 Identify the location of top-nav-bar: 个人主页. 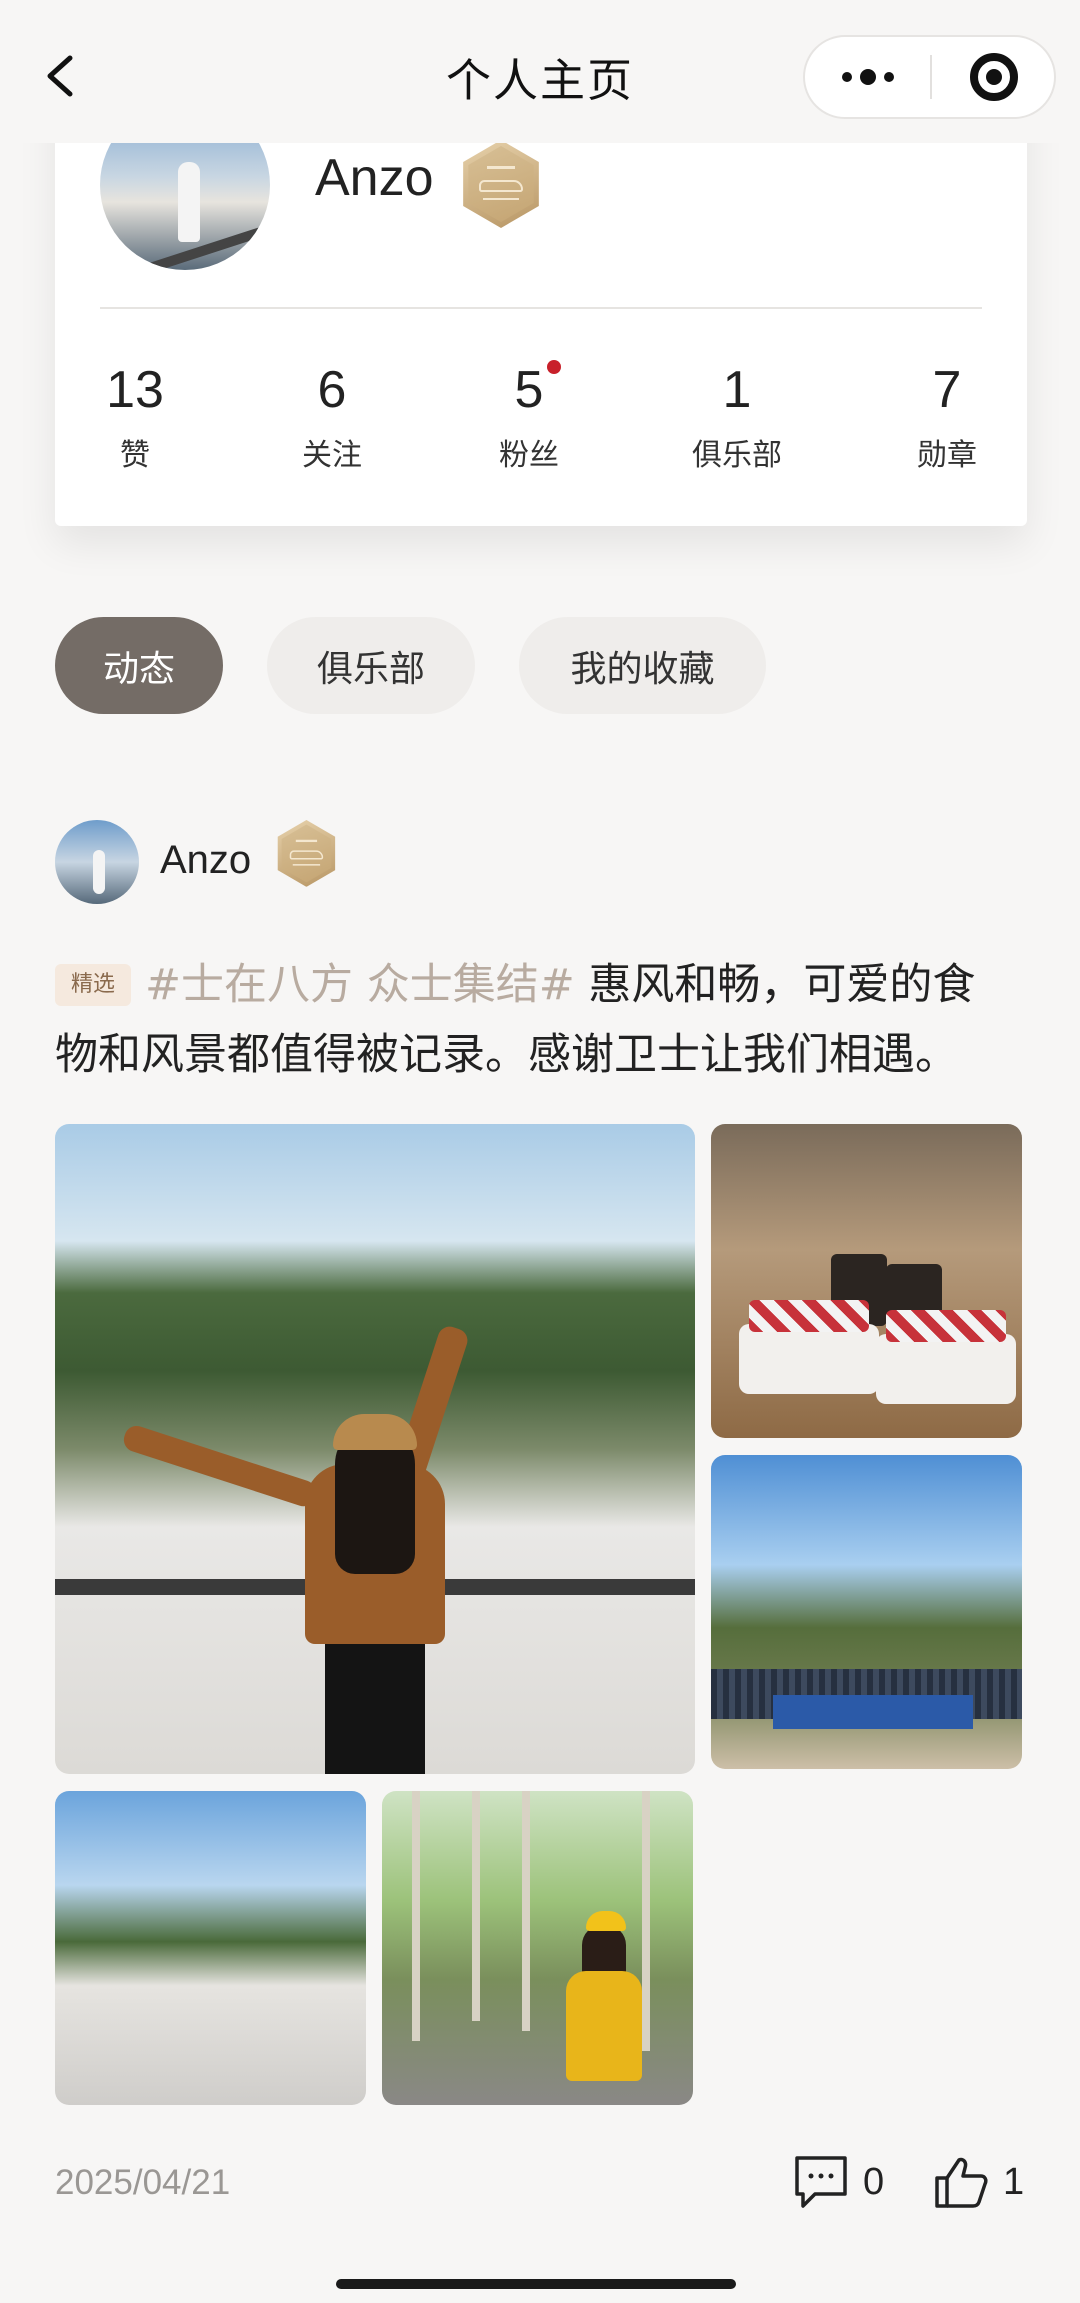
(540, 71).